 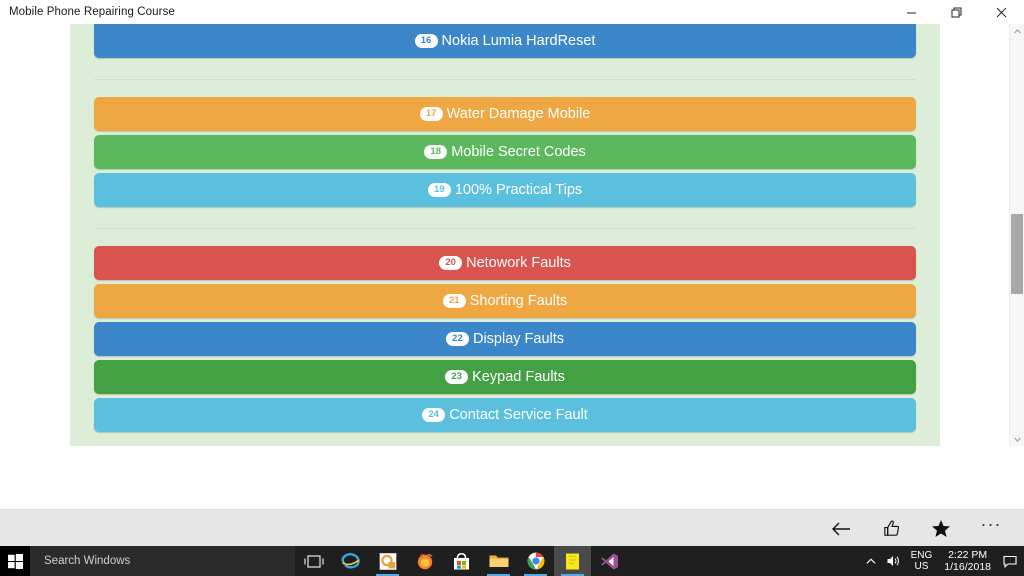 I want to click on topic-label: 100% Practical Tips, so click(x=518, y=189).